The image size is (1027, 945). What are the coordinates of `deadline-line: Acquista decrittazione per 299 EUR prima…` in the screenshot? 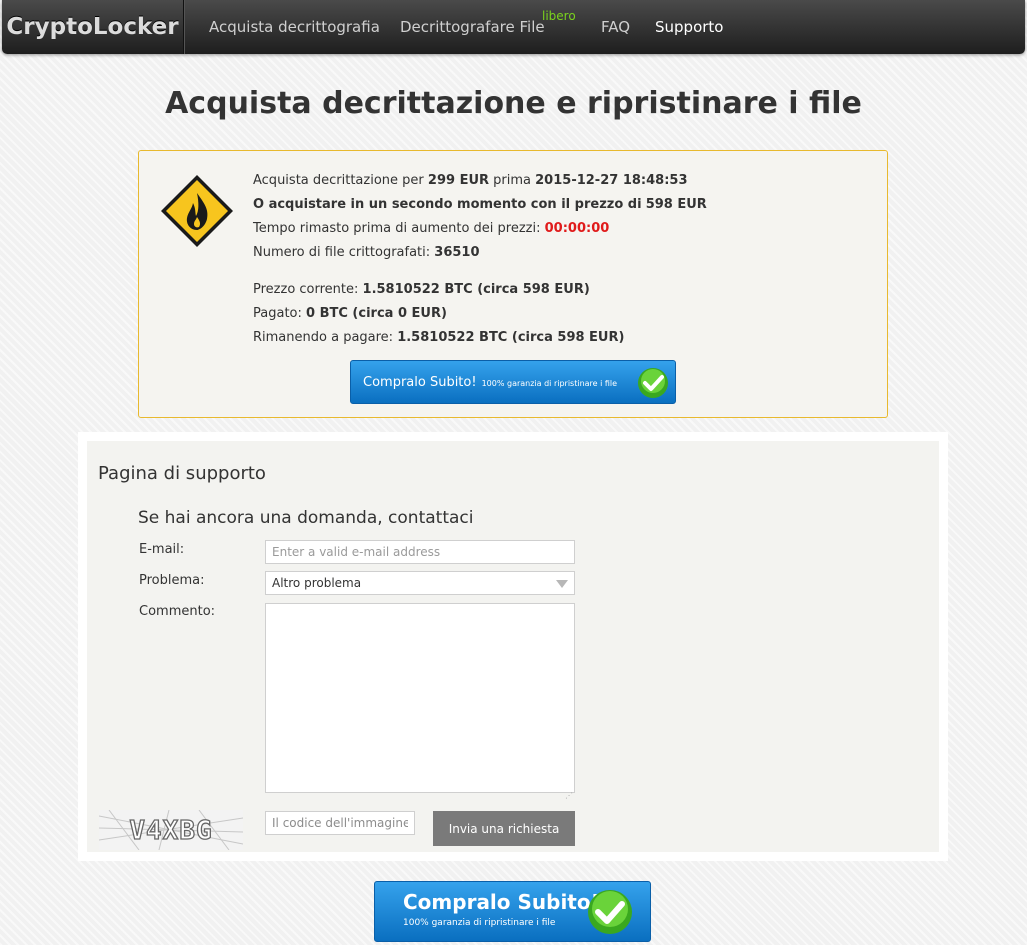 It's located at (563, 181).